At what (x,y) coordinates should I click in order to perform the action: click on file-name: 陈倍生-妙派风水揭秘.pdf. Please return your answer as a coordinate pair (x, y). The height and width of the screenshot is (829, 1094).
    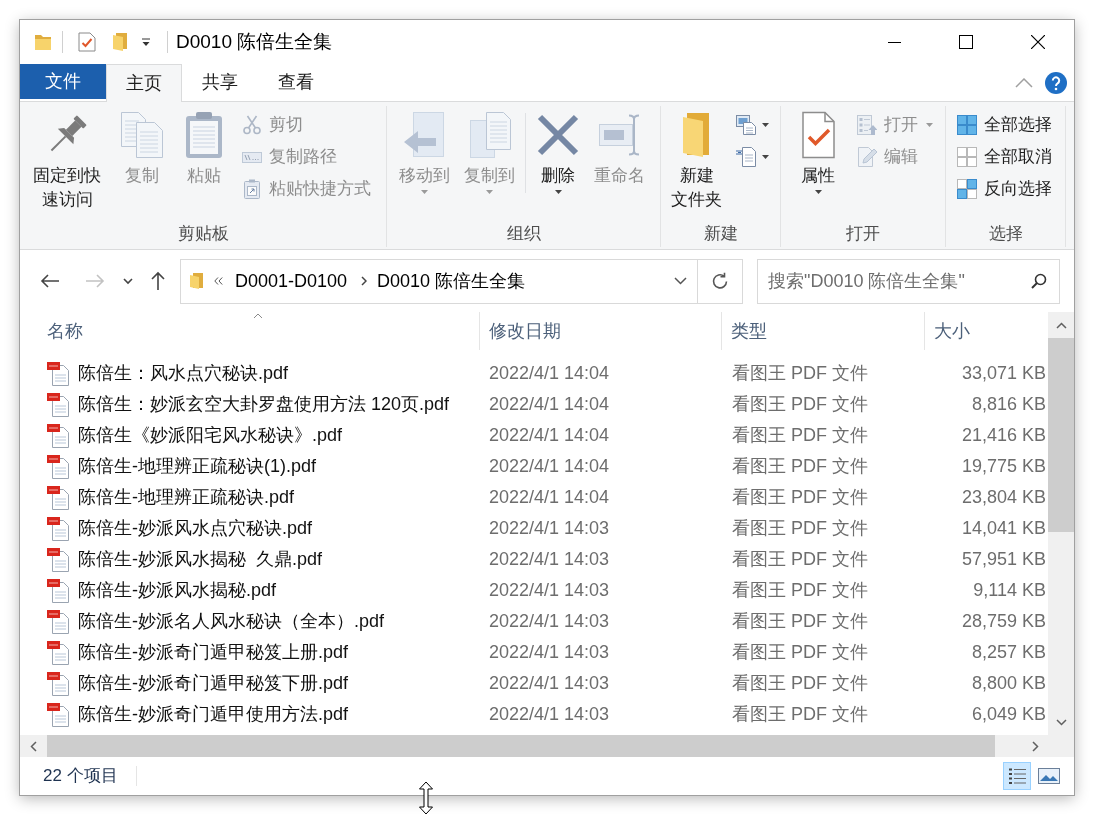
    Looking at the image, I should click on (177, 590).